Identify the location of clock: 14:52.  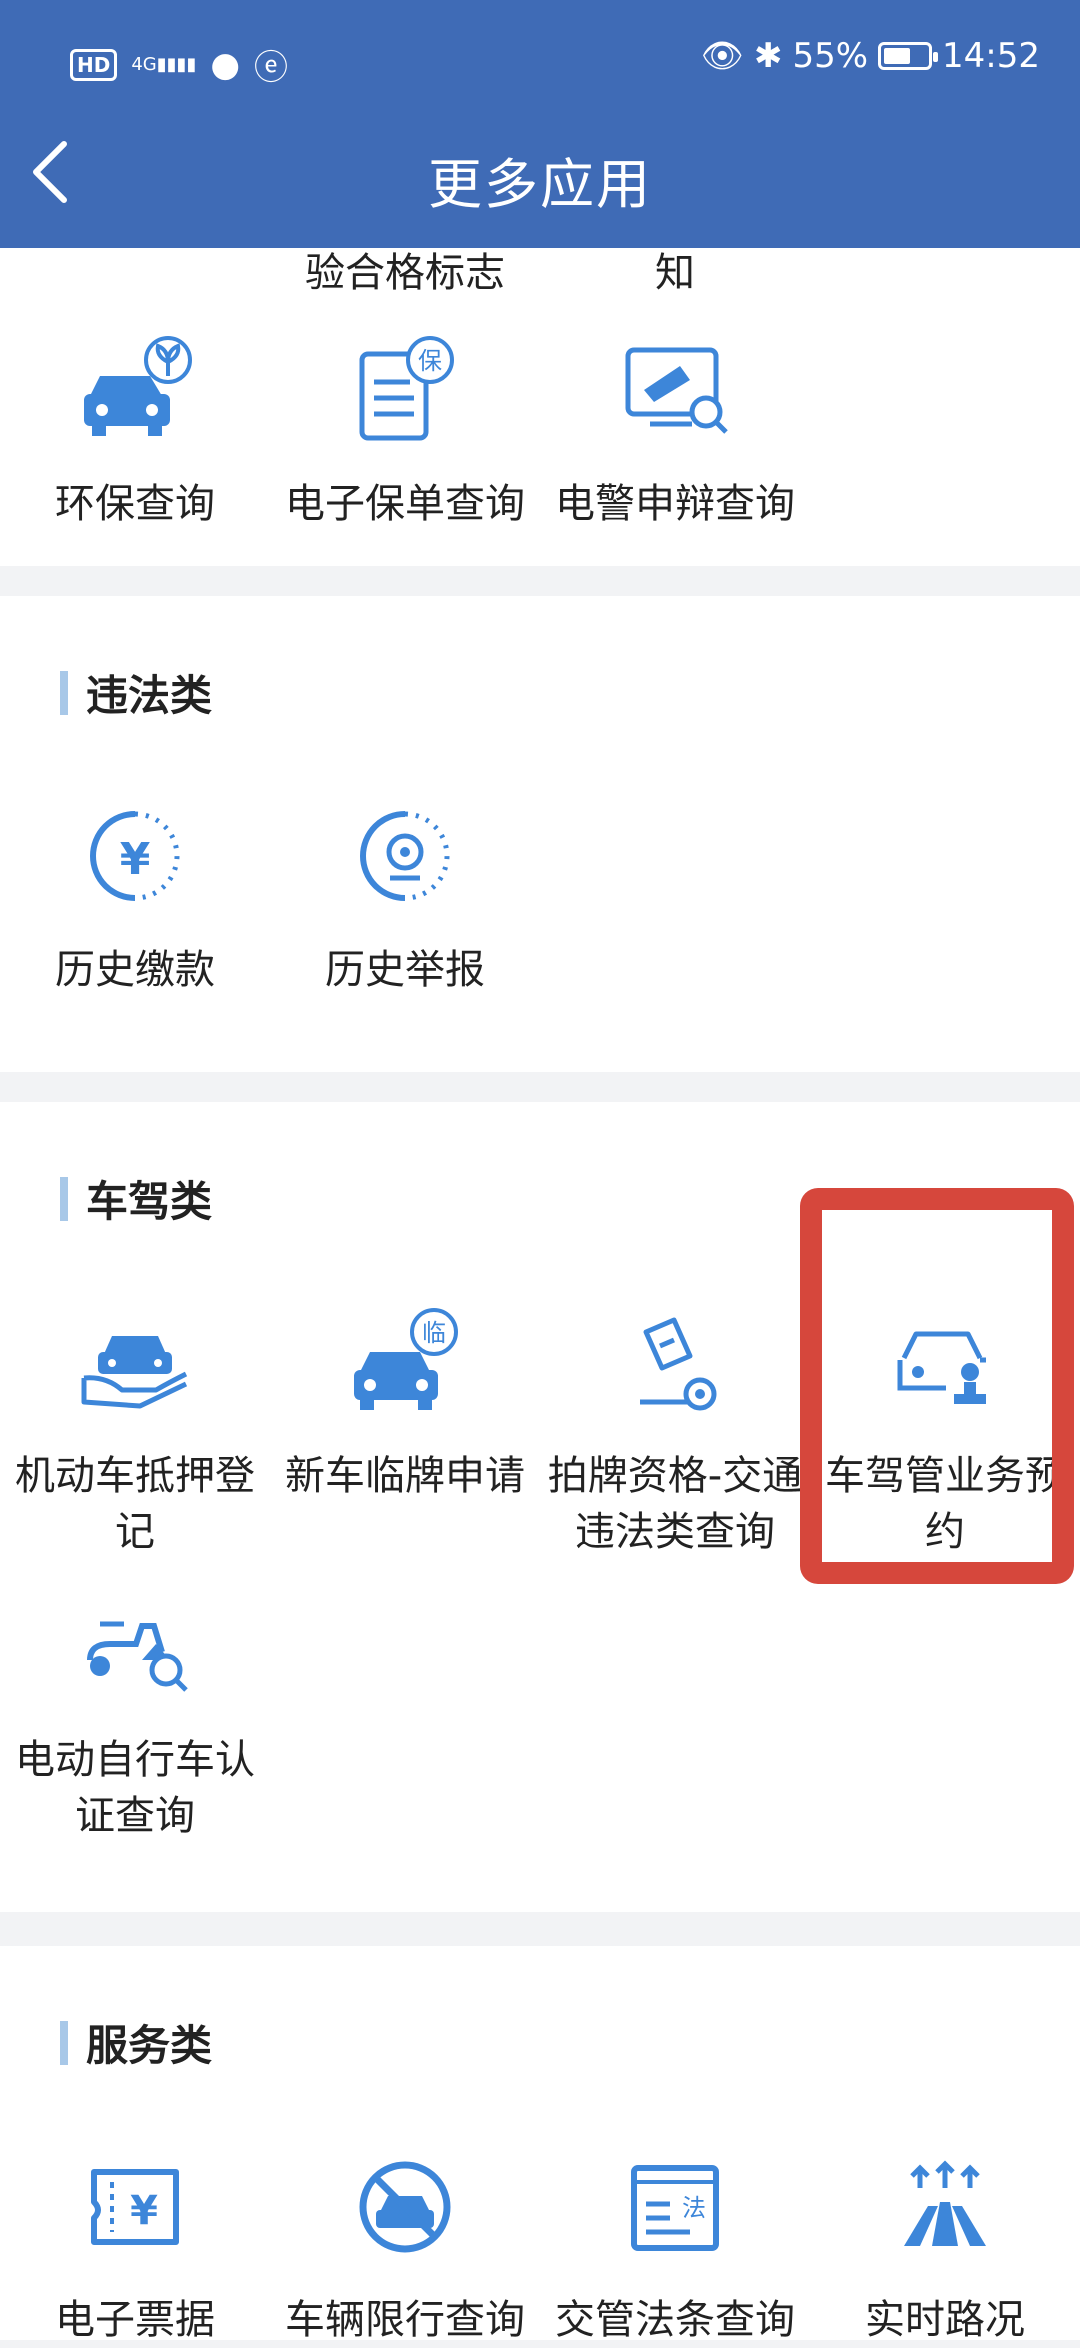
(991, 56).